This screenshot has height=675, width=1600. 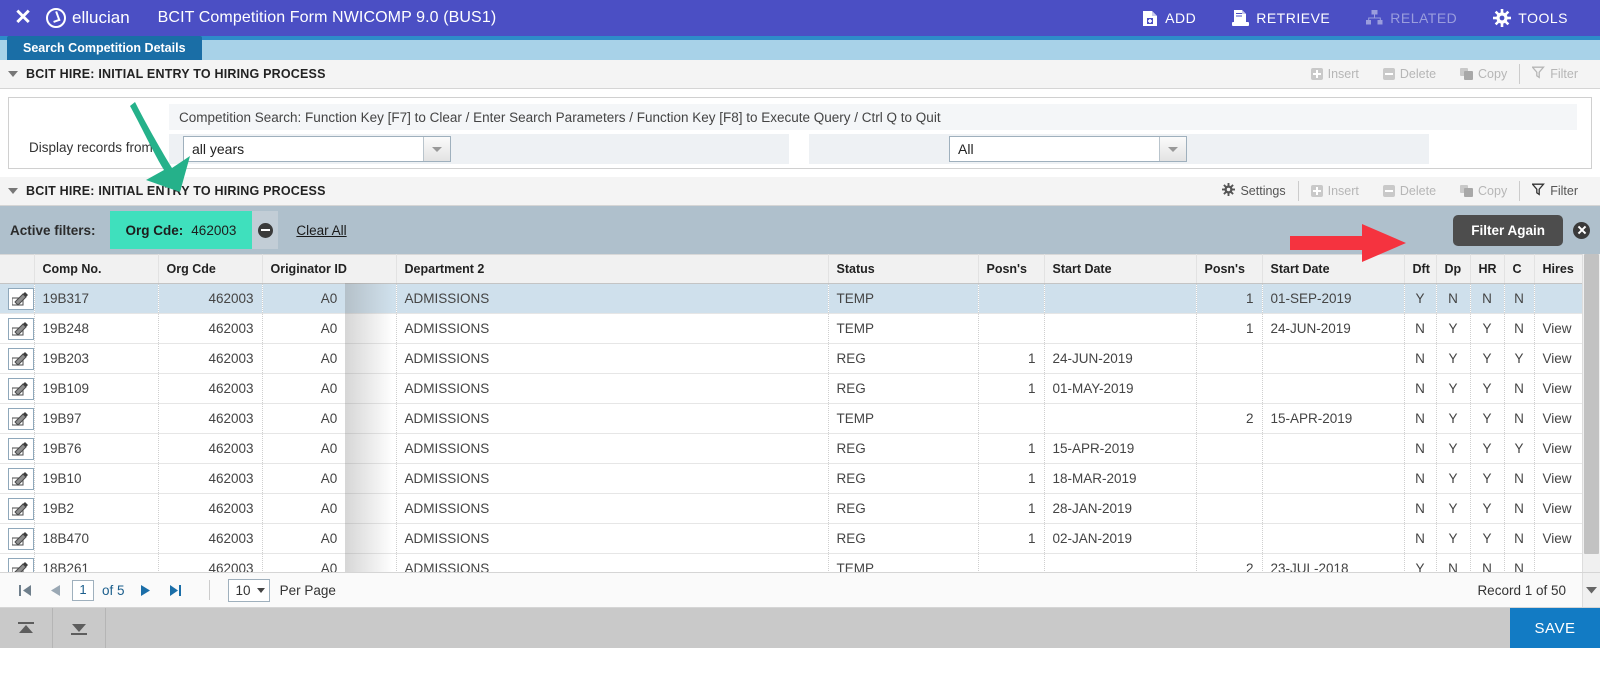 I want to click on clear-all-link: Clear All, so click(x=321, y=230).